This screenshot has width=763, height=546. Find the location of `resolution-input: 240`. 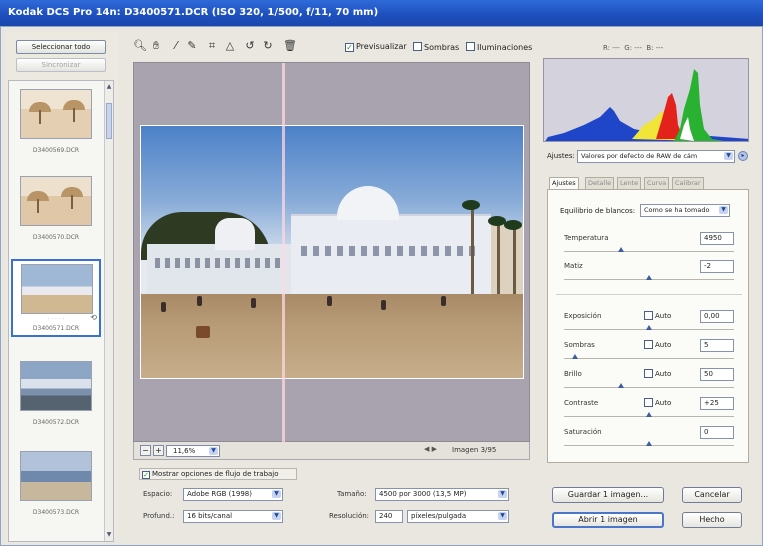

resolution-input: 240 is located at coordinates (389, 516).